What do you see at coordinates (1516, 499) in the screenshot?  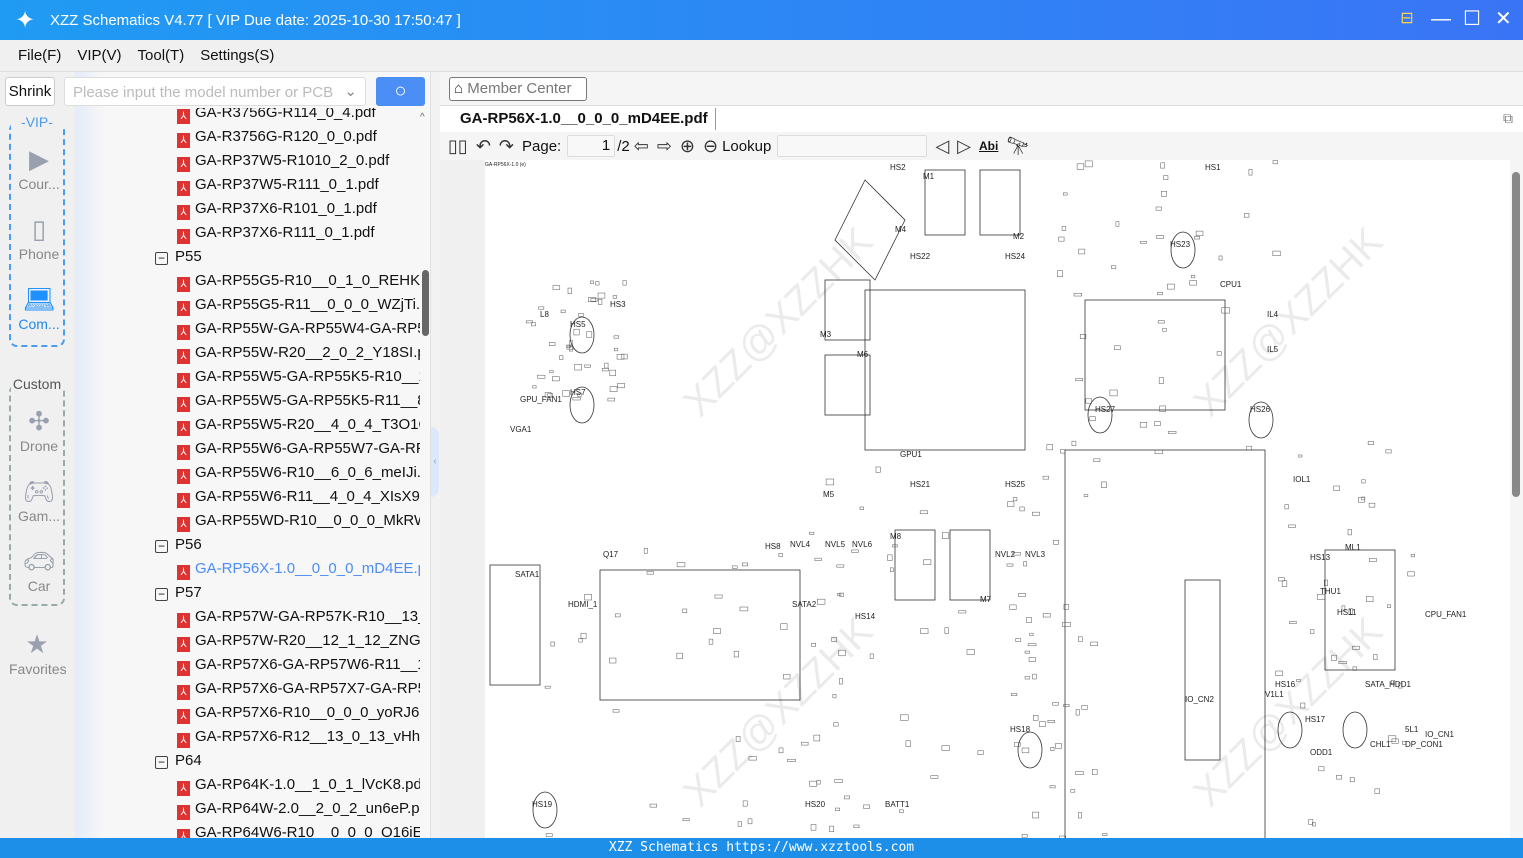 I see `document-scrollbar` at bounding box center [1516, 499].